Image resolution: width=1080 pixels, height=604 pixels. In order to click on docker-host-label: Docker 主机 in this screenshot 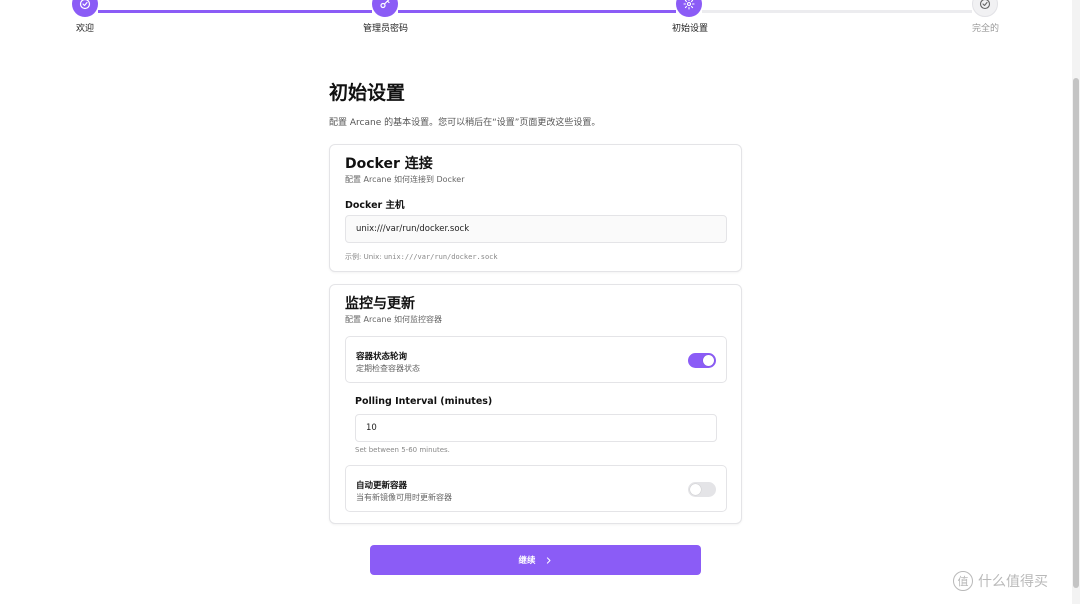, I will do `click(375, 205)`.